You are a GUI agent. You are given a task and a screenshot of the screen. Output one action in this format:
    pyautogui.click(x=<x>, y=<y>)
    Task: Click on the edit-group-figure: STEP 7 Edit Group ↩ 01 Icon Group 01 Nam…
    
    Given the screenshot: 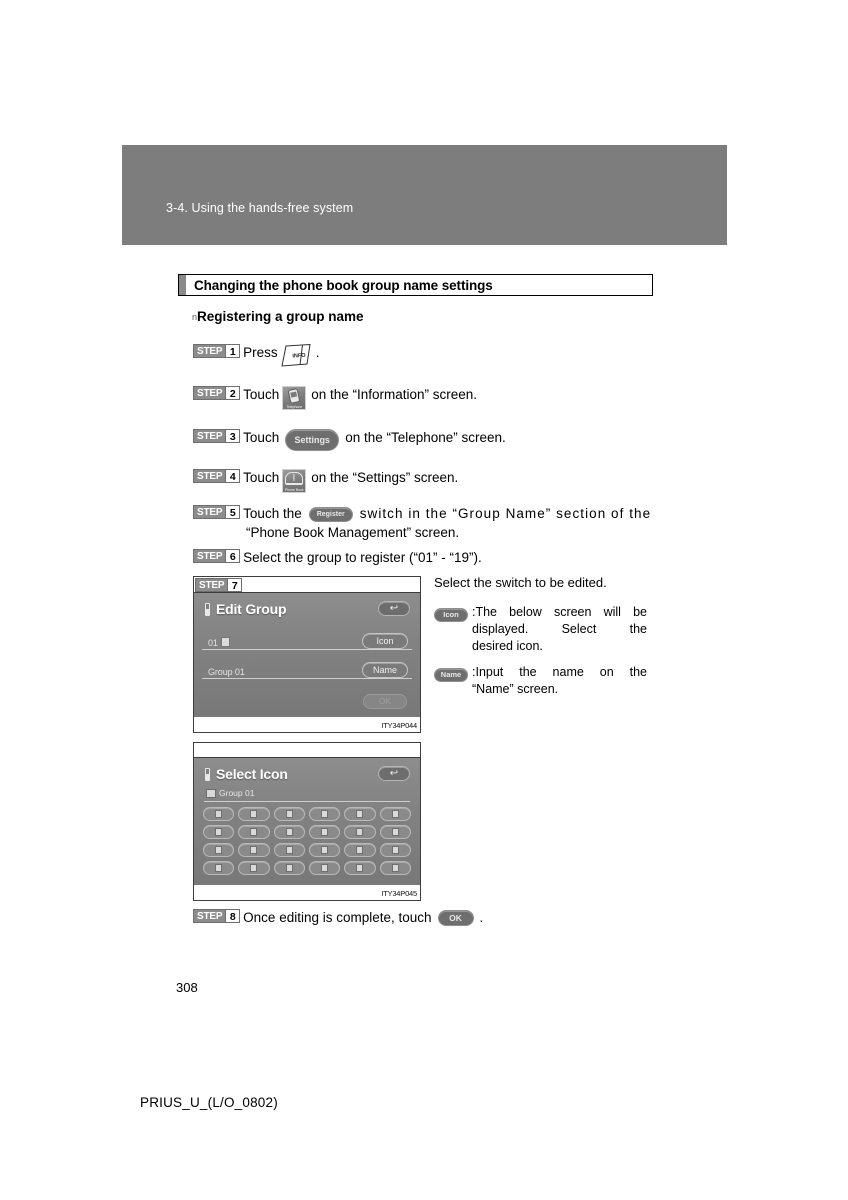 What is the action you would take?
    pyautogui.click(x=307, y=654)
    